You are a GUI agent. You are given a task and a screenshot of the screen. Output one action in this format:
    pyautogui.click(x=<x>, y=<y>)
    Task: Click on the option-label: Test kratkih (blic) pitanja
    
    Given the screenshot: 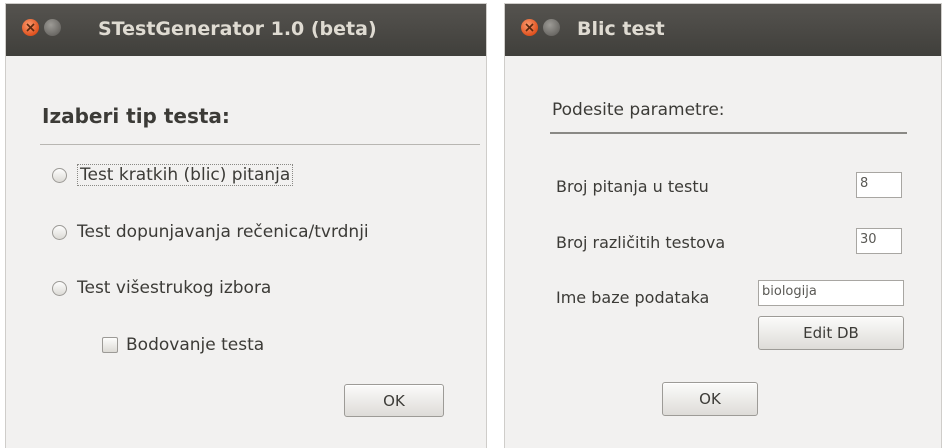 What is the action you would take?
    pyautogui.click(x=185, y=175)
    